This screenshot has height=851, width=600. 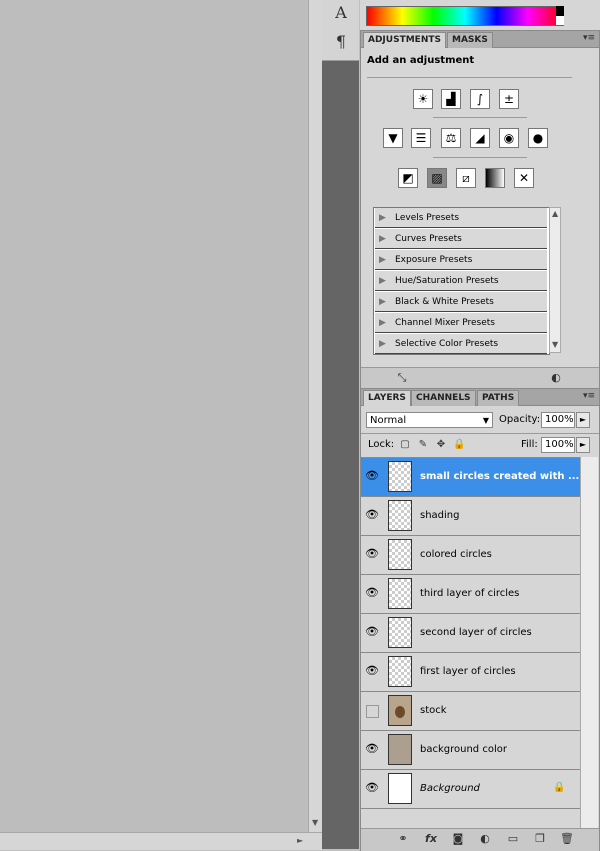 I want to click on layer-row: stock, so click(x=470, y=711).